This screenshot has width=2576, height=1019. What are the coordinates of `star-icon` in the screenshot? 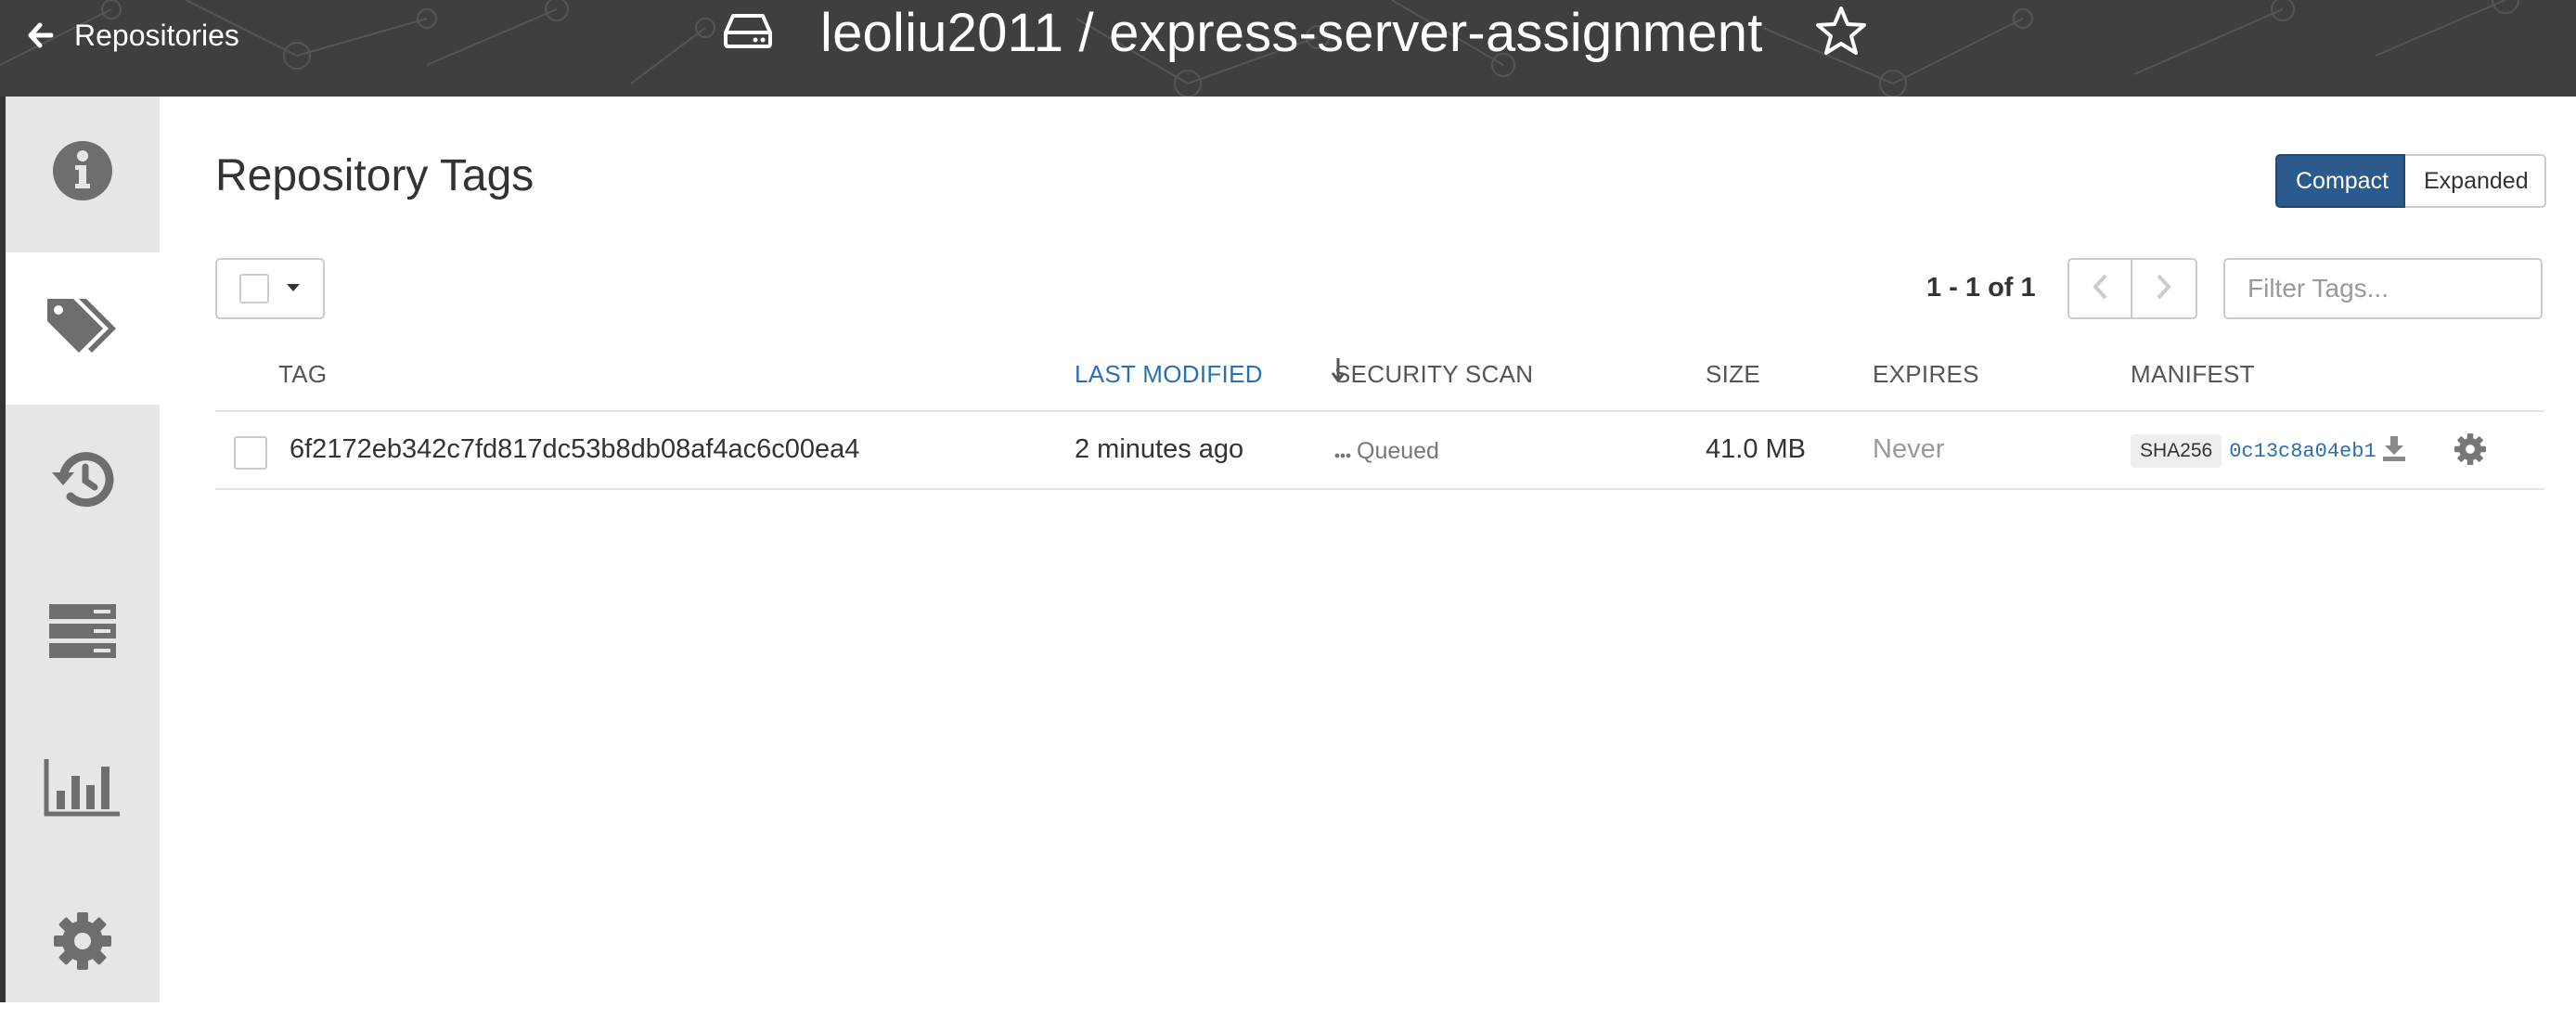 It's located at (1841, 33).